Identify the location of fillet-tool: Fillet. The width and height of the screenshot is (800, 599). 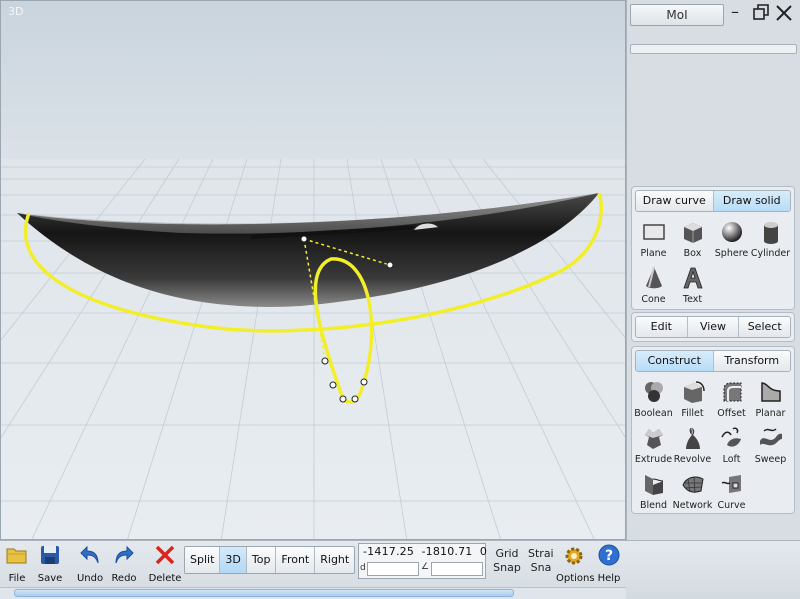
(692, 400).